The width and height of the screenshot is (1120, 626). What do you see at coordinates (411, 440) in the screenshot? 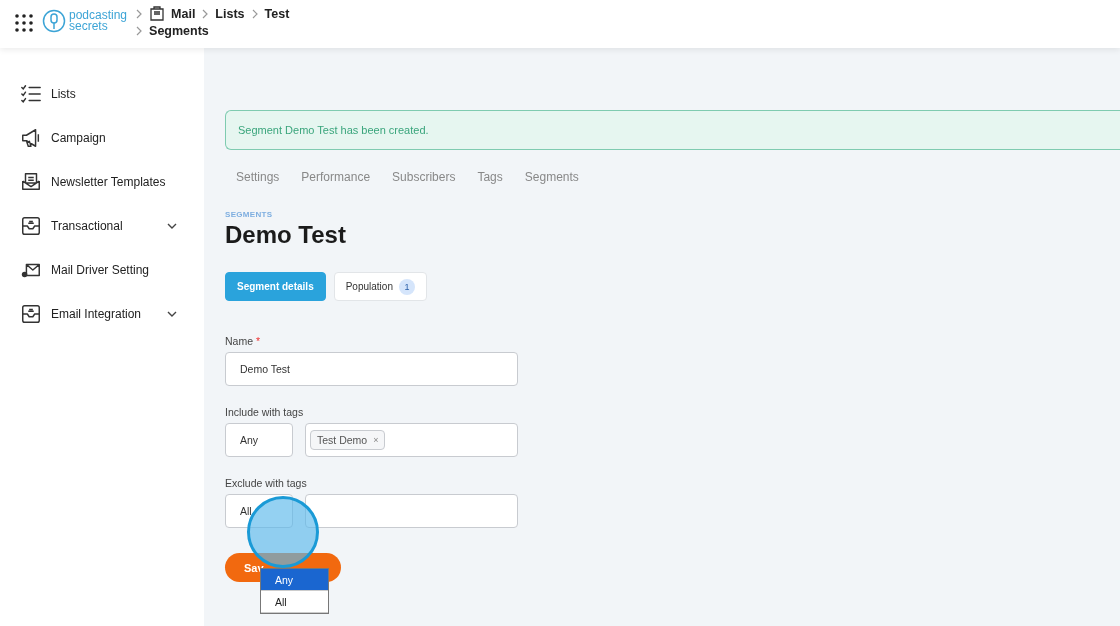
I see `tags-input: Test Demo ×` at bounding box center [411, 440].